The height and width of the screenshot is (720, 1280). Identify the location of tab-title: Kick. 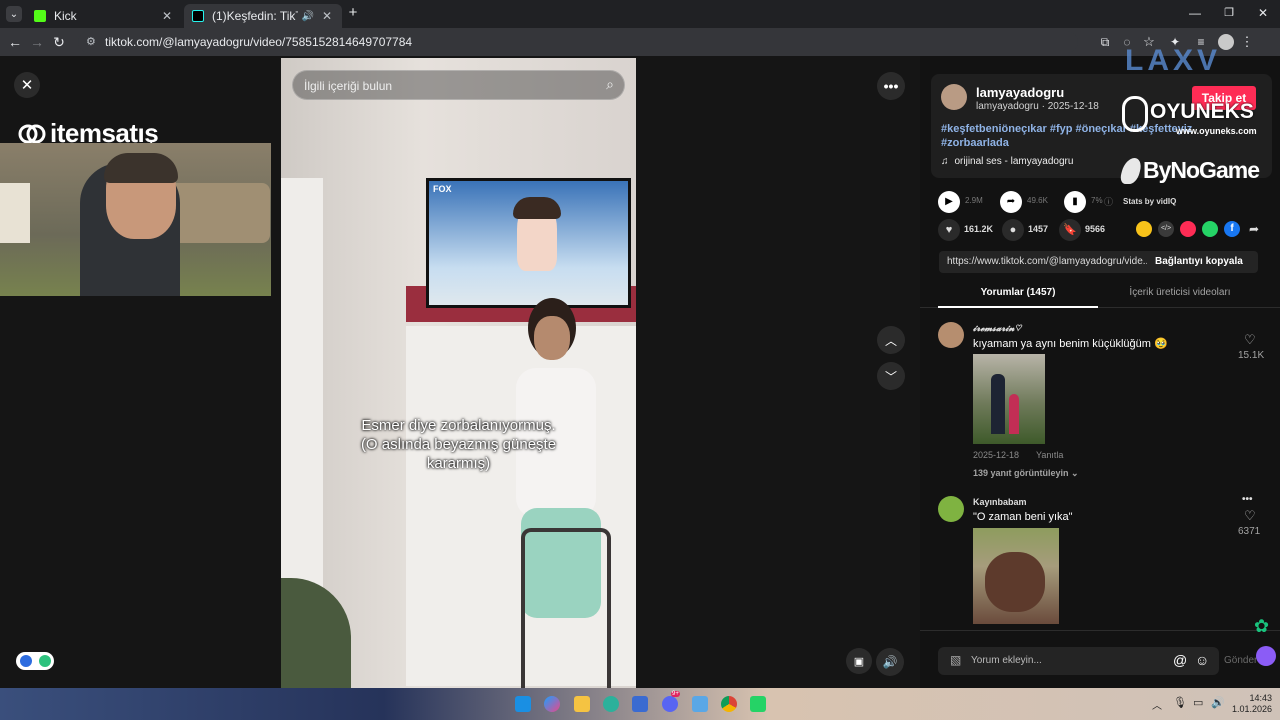
(65, 16).